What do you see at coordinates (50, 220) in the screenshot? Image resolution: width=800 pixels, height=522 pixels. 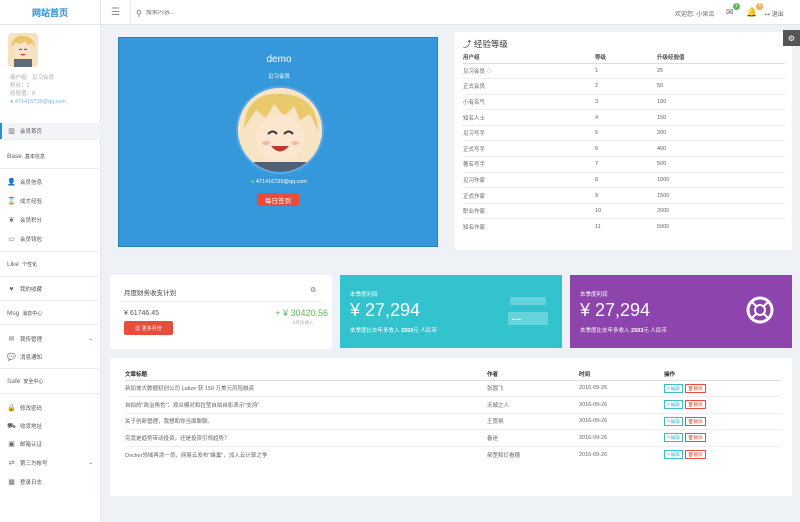 I see `sidebar-item-points: ❦ 会员积分` at bounding box center [50, 220].